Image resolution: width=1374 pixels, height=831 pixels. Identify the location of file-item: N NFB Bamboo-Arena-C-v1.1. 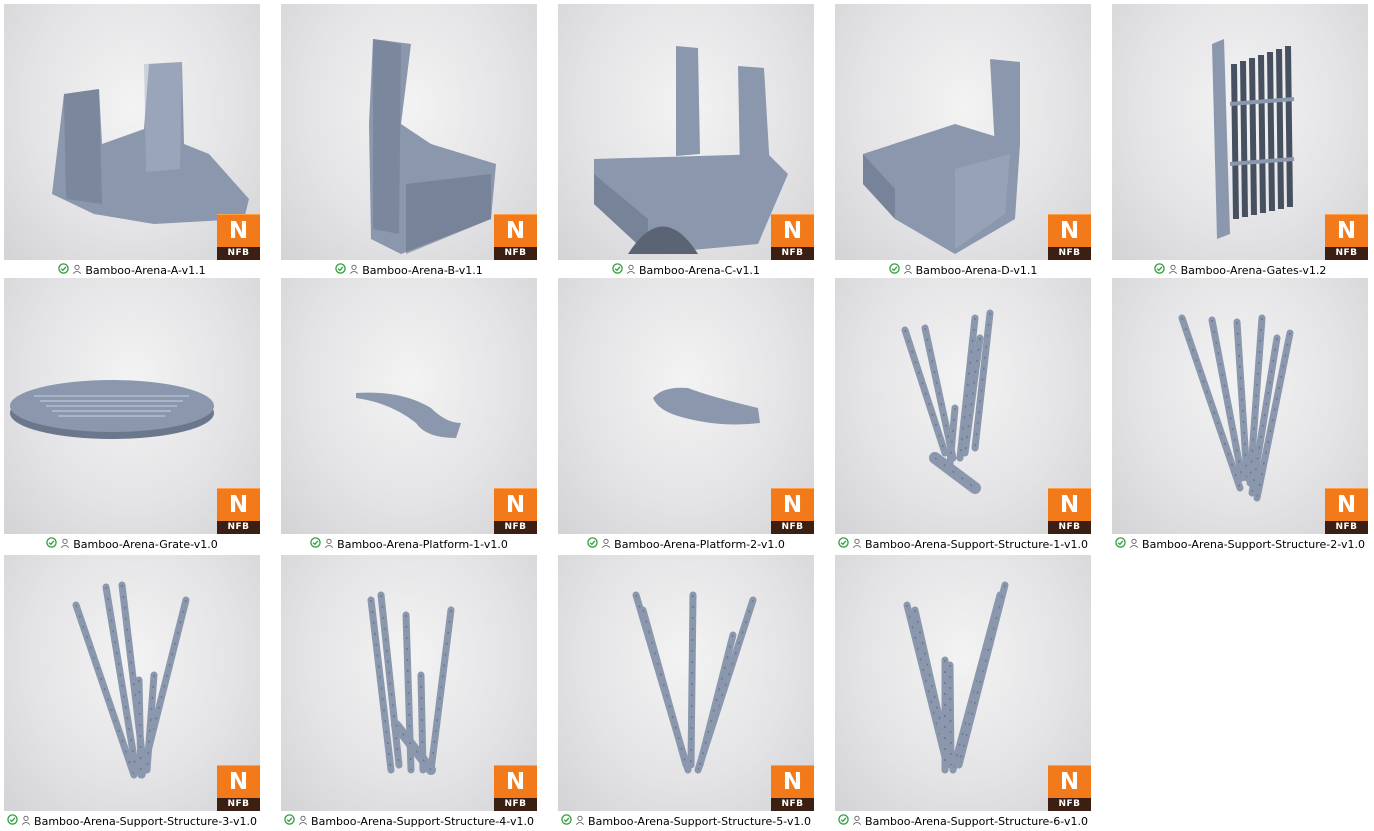
(686, 142).